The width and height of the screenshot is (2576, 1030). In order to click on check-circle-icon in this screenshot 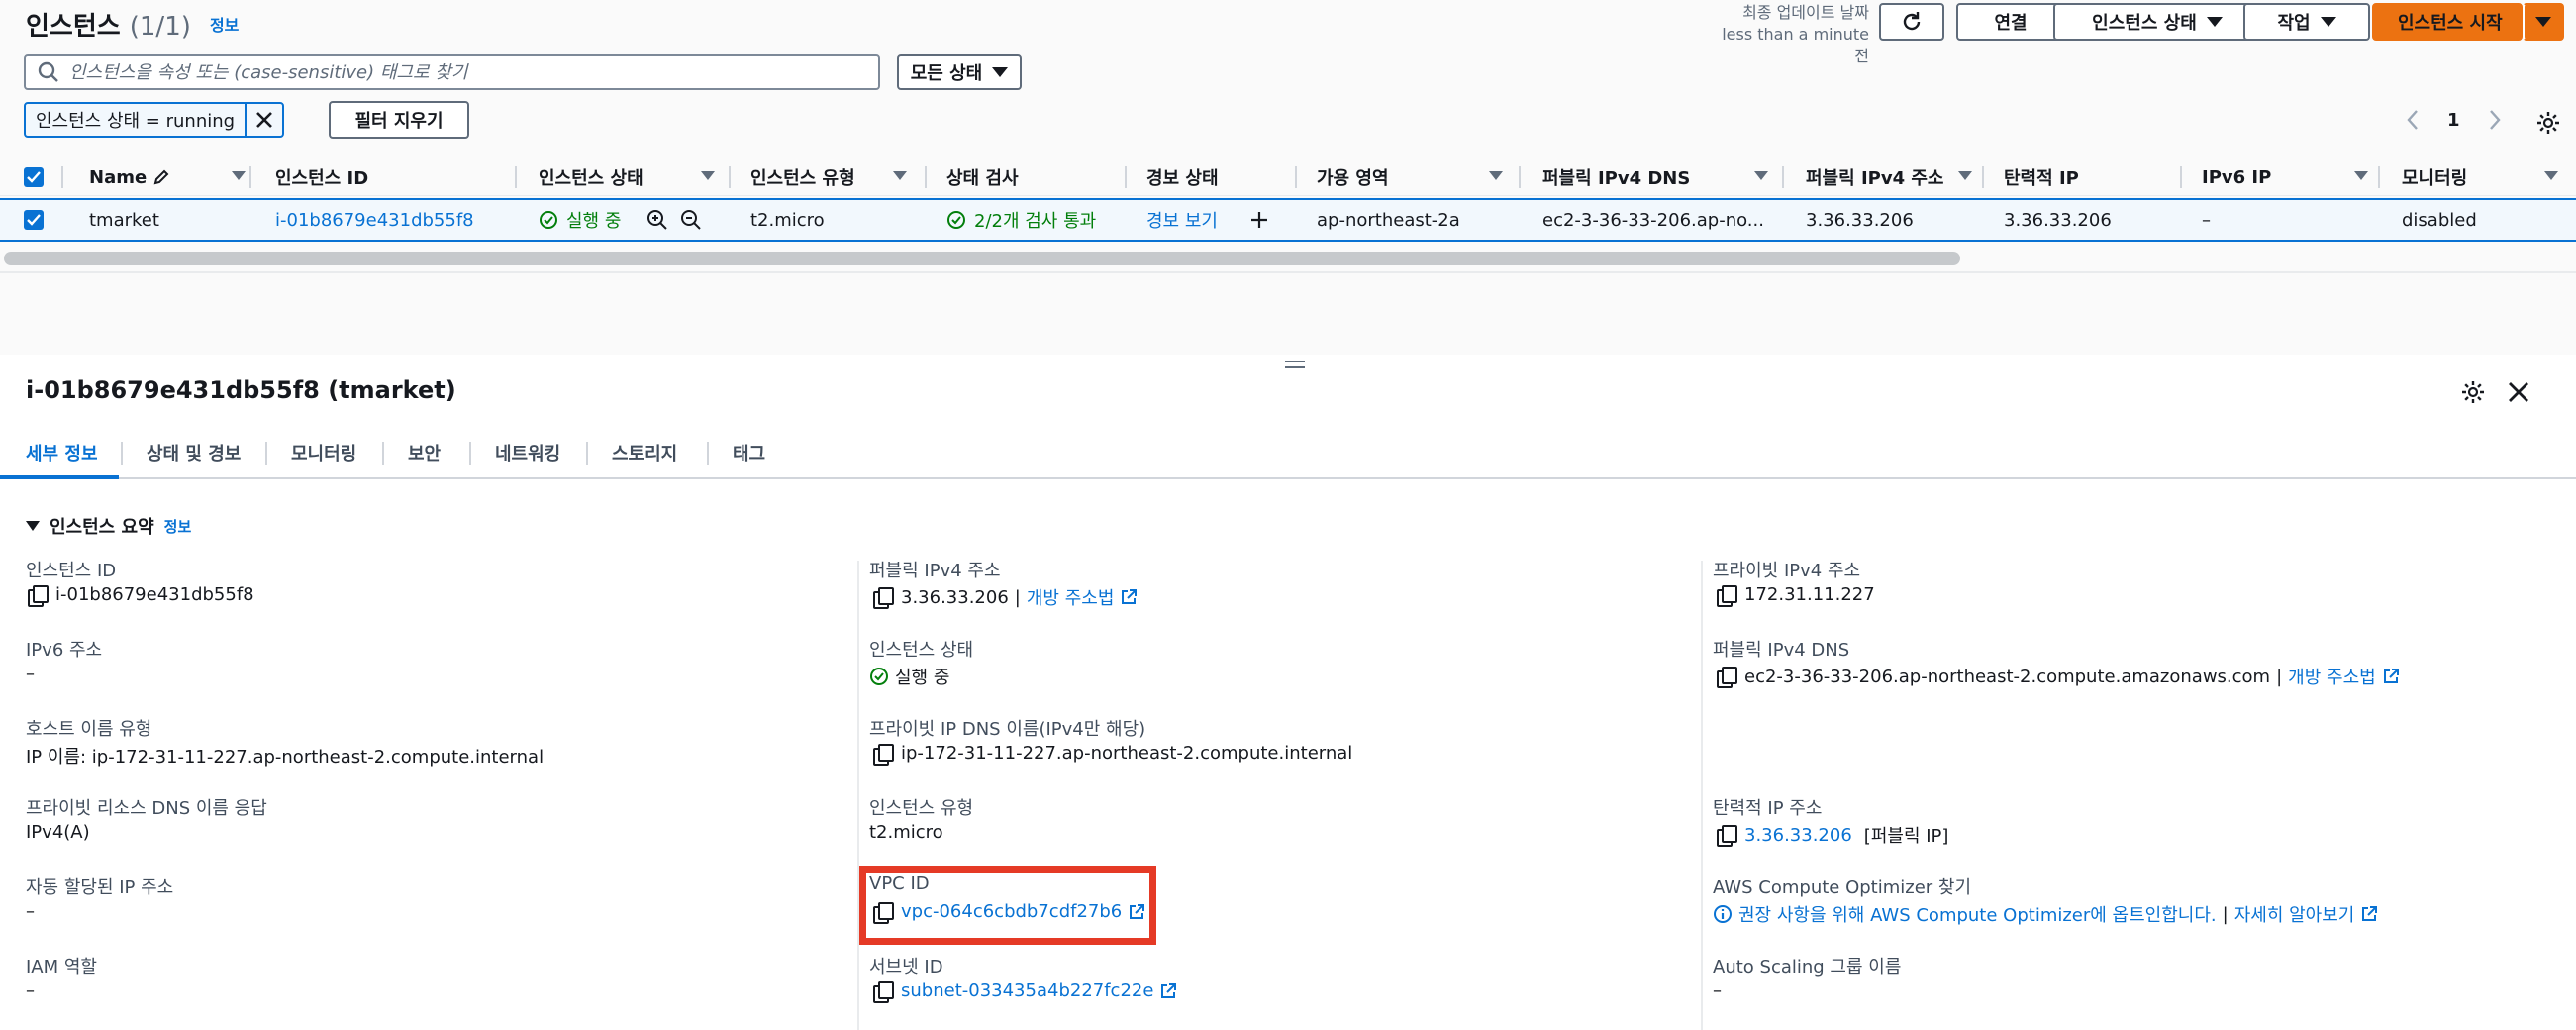, I will do `click(956, 220)`.